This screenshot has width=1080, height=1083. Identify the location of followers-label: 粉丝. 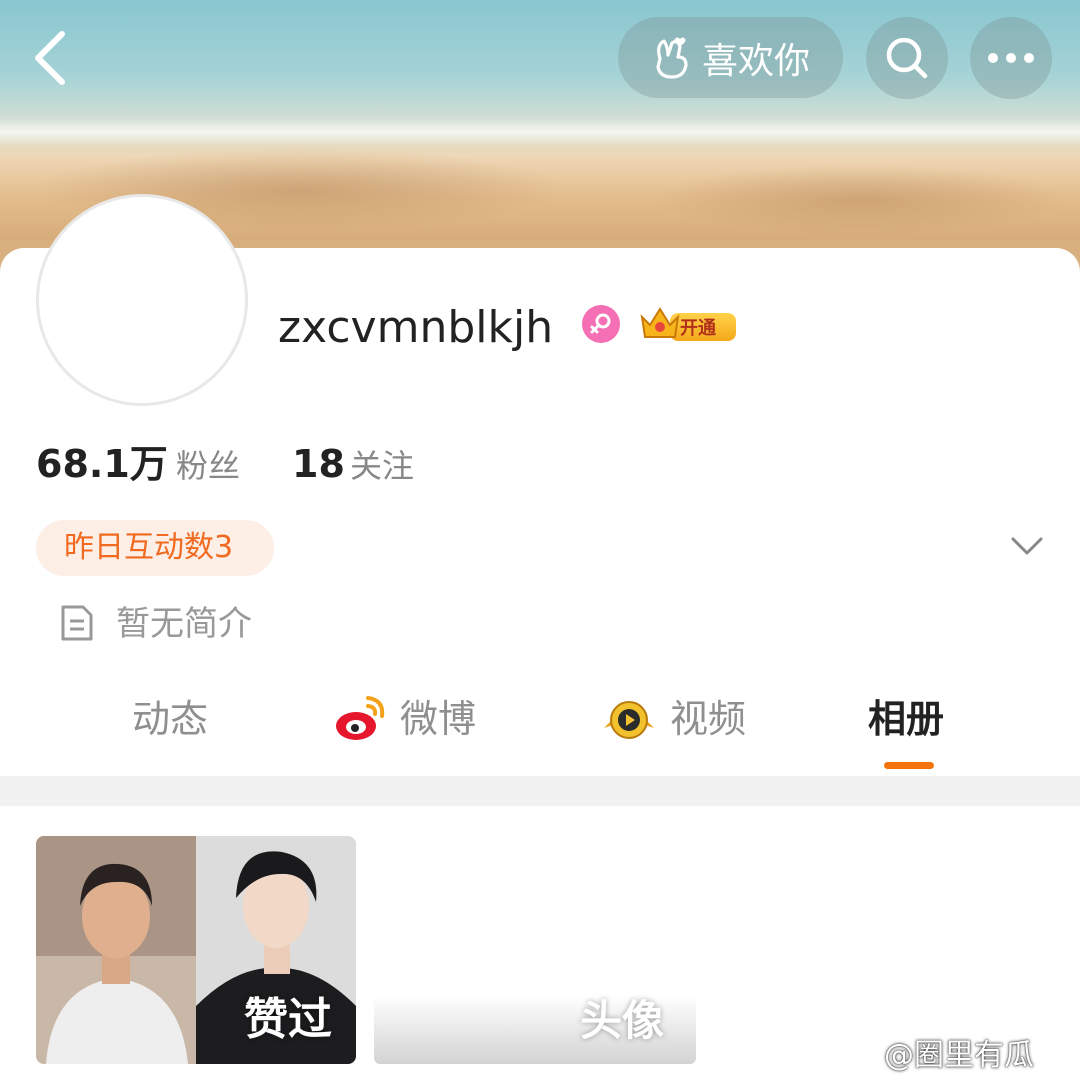
(208, 466).